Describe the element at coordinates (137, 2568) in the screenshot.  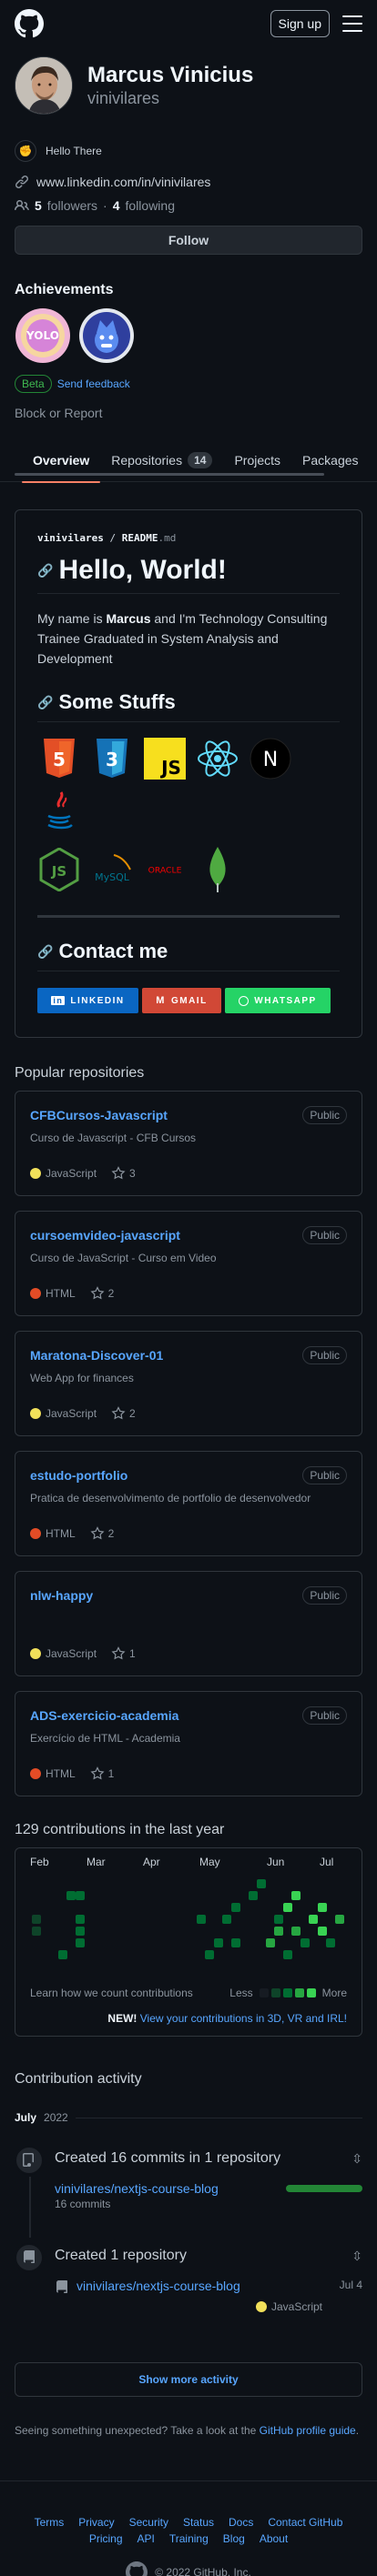
I see `github-footer-logo-icon` at that location.